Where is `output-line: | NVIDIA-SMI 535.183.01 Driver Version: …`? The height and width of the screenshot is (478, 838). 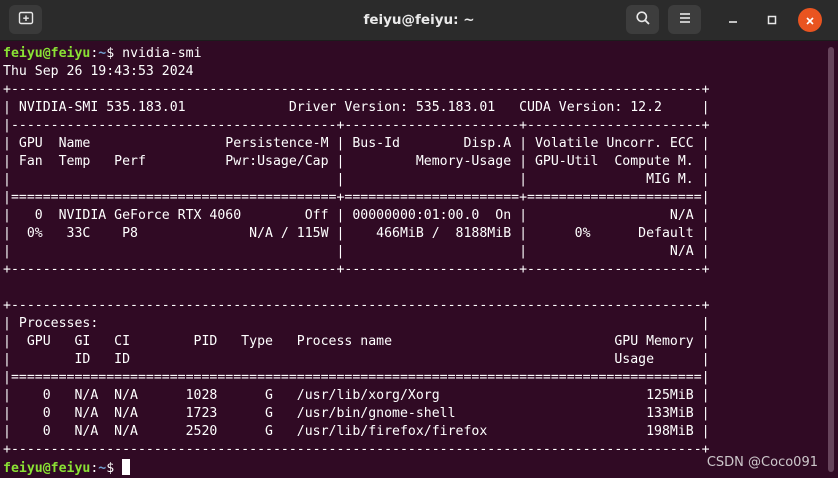 output-line: | NVIDIA-SMI 535.183.01 Driver Version: … is located at coordinates (356, 107).